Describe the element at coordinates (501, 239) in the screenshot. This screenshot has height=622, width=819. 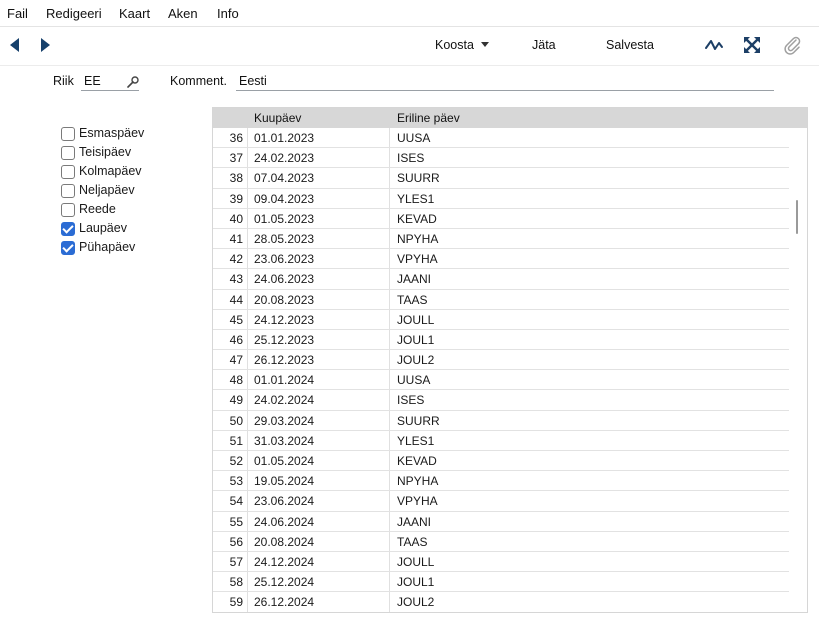
I see `table-row: 41 28.05.2023 NPYHA` at that location.